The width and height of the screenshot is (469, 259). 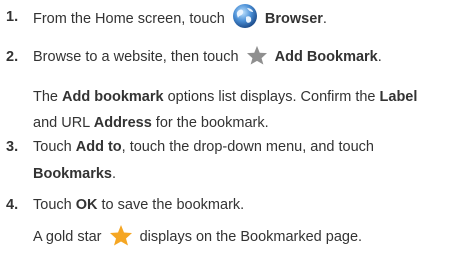 What do you see at coordinates (257, 55) in the screenshot?
I see `star-icon` at bounding box center [257, 55].